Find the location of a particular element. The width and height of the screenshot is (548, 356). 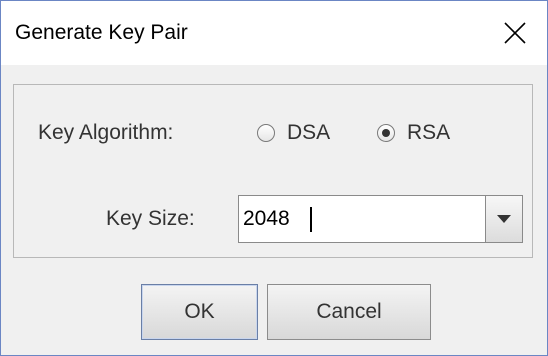

radio-rsa-label: RSA is located at coordinates (428, 133).